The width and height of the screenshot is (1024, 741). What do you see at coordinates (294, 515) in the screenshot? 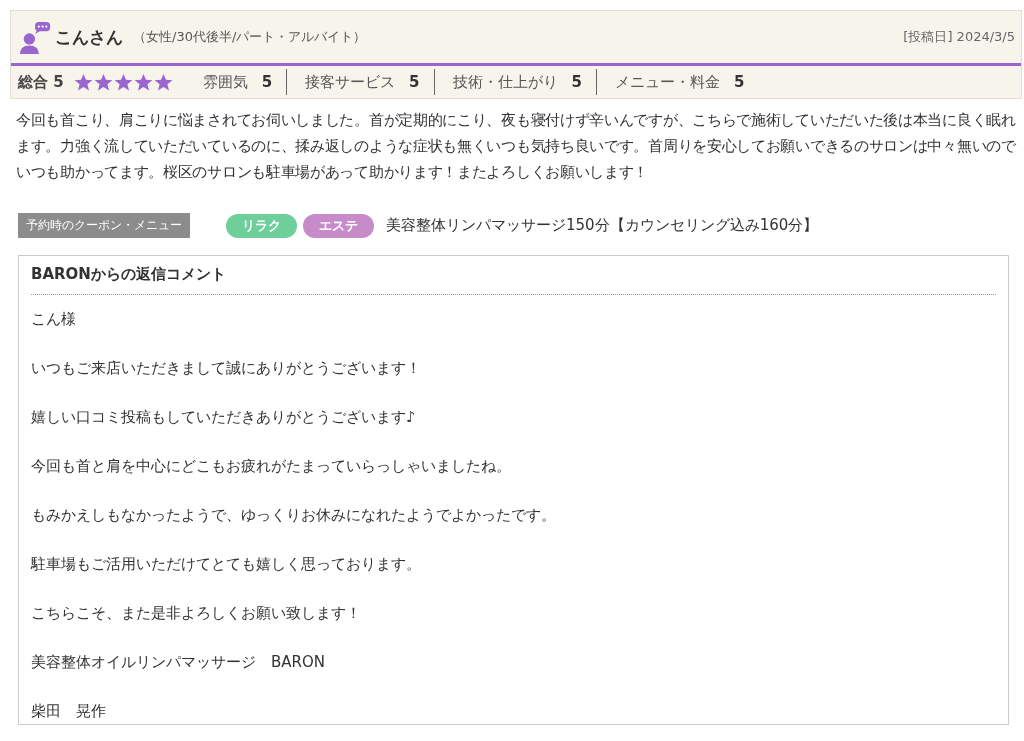
I see `reply-paragraph: もみかえしもなかったようで、ゆっくりお休みになれたようでよかったです。` at bounding box center [294, 515].